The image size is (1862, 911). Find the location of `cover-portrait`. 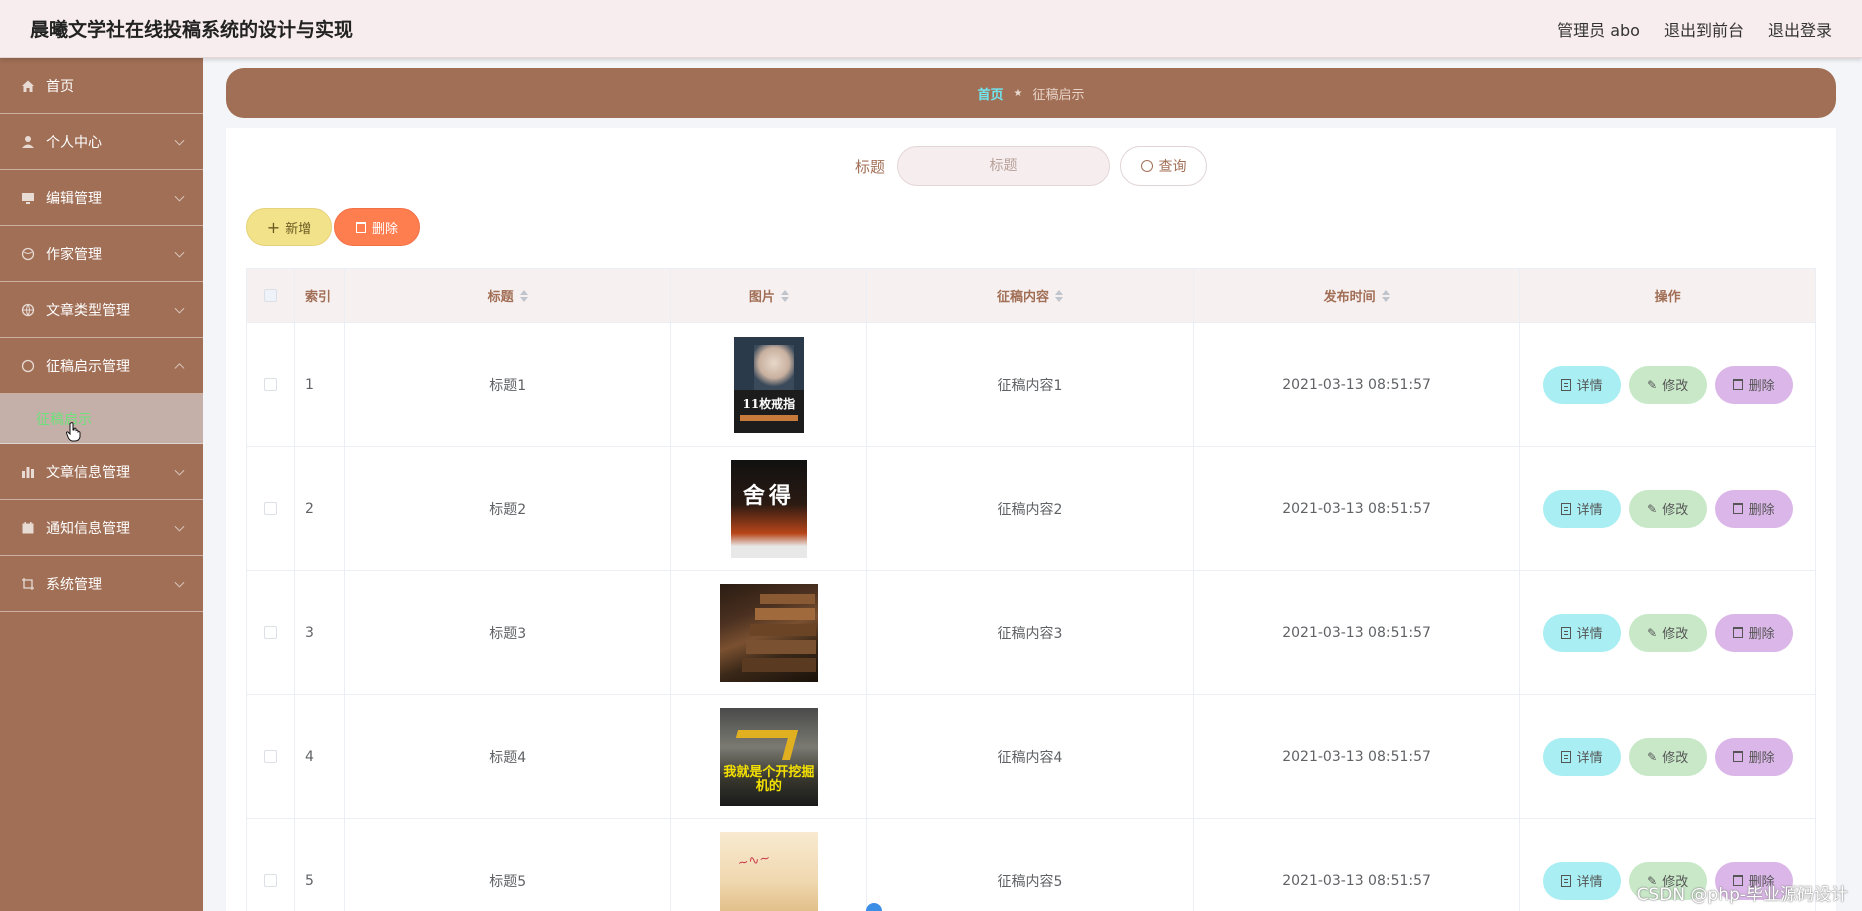

cover-portrait is located at coordinates (773, 367).